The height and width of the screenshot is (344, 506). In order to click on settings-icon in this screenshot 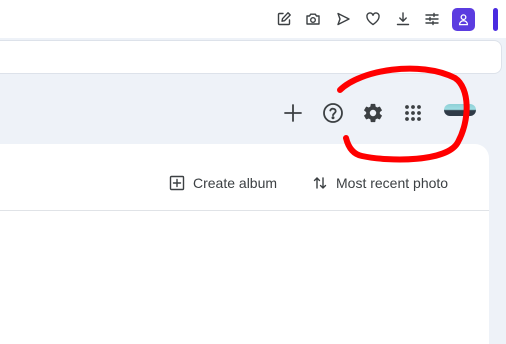, I will do `click(373, 113)`.